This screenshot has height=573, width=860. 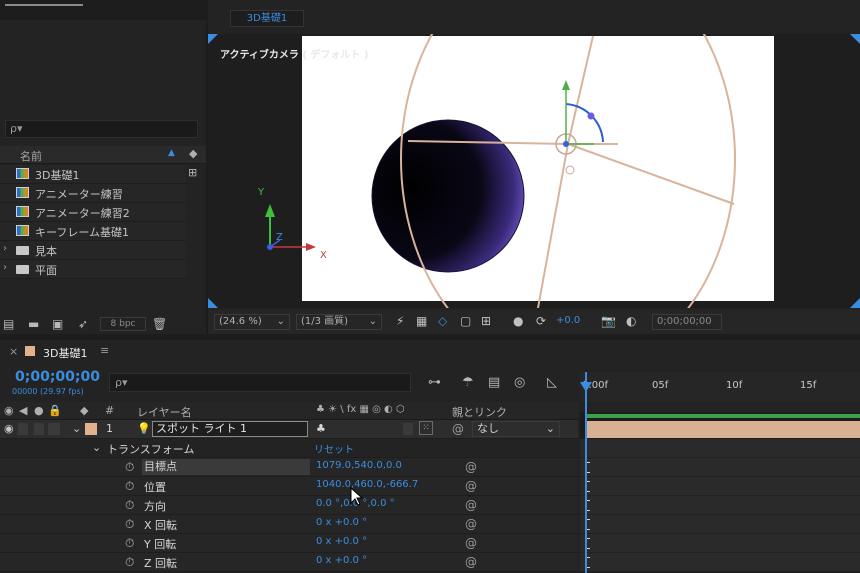 I want to click on tag-icon: ◆, so click(x=193, y=153).